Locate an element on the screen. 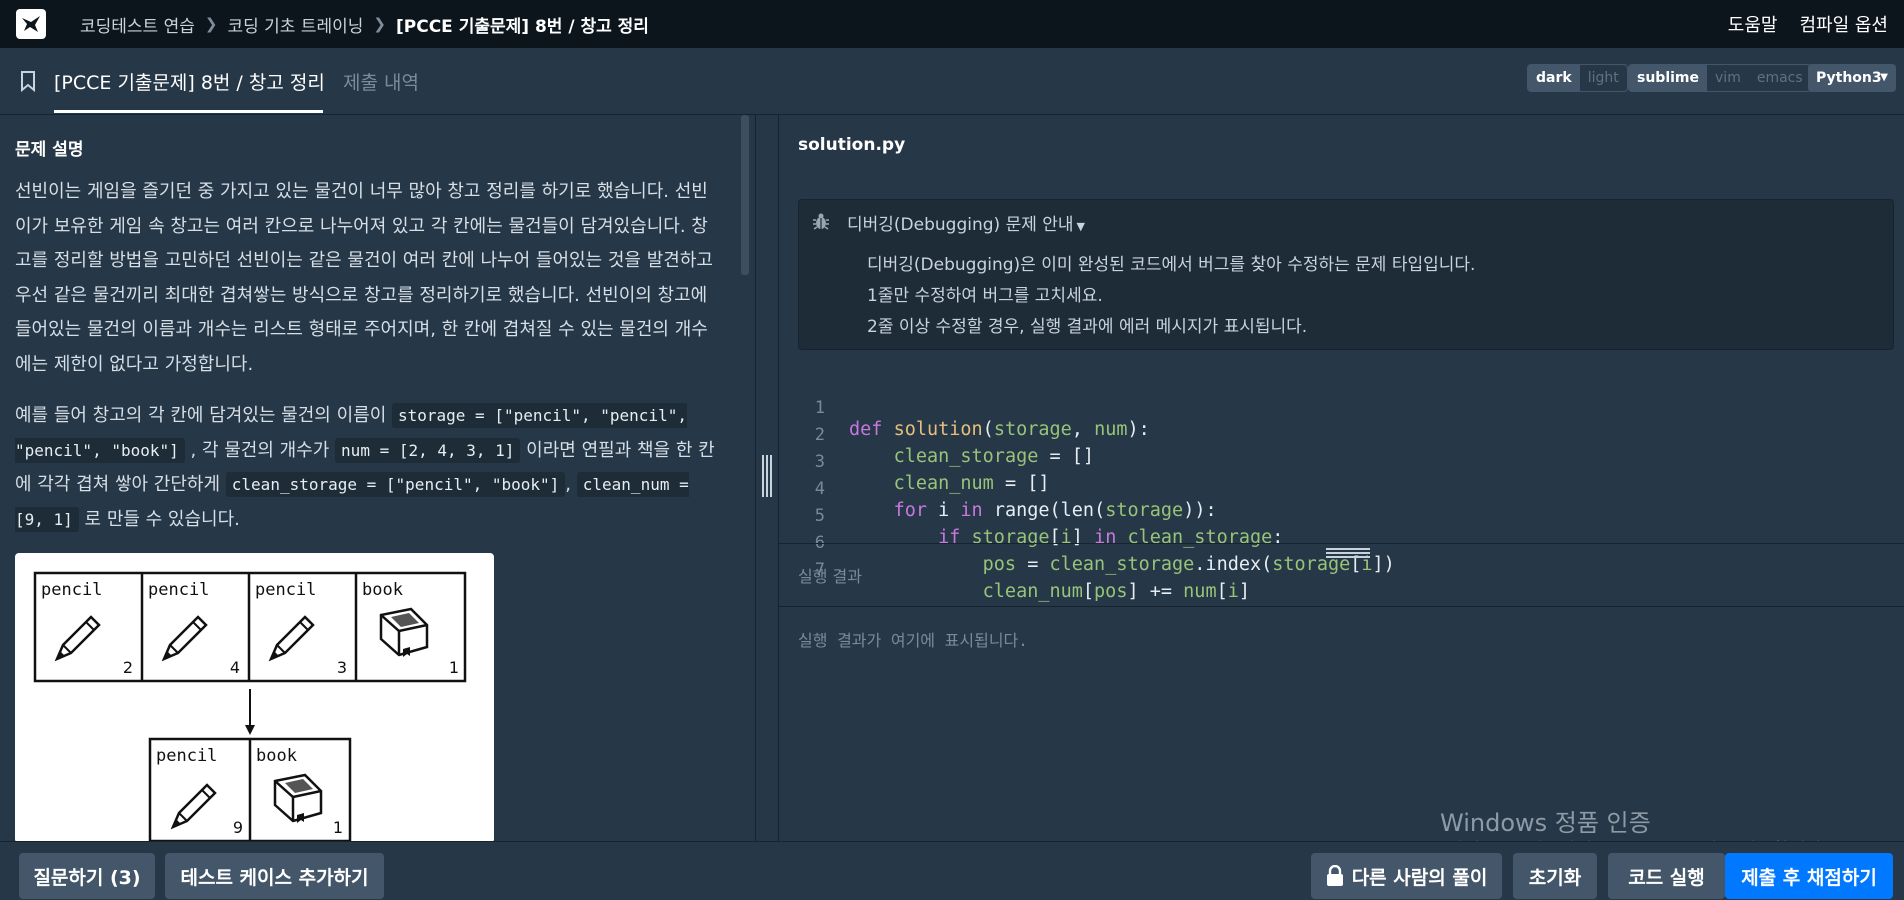  code-line: 2 clean_storage = [] is located at coordinates (936, 435).